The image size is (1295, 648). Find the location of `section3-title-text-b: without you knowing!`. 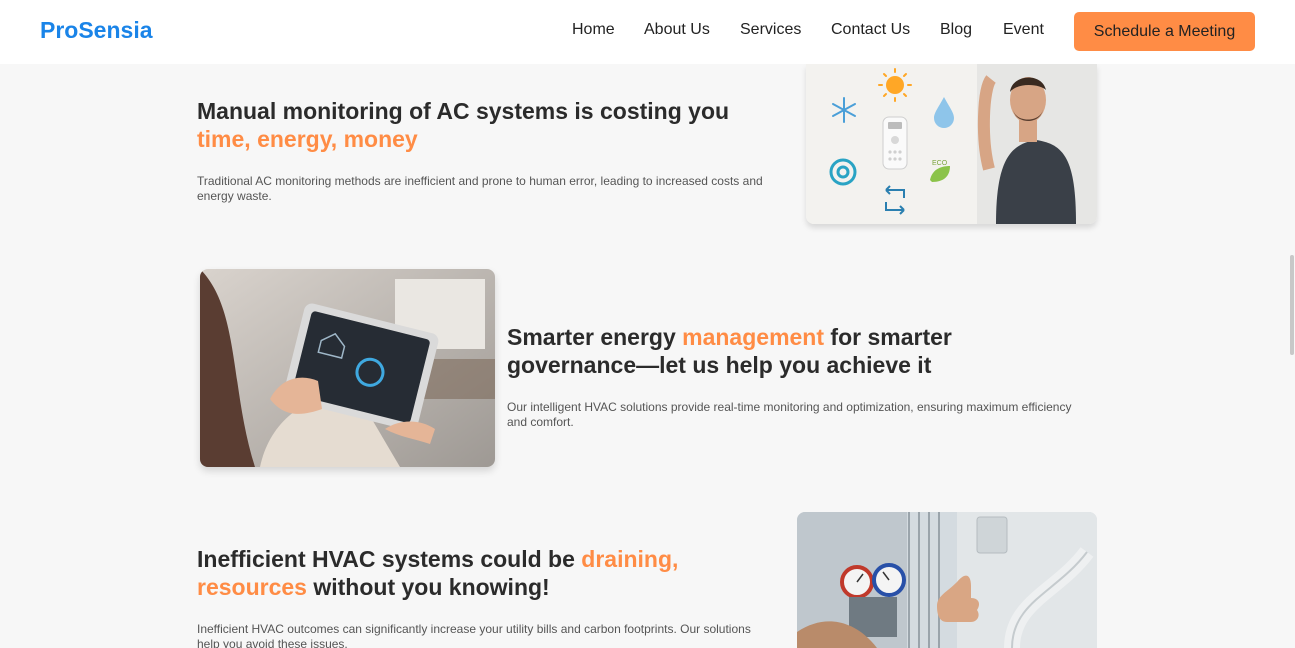

section3-title-text-b: without you knowing! is located at coordinates (431, 587).